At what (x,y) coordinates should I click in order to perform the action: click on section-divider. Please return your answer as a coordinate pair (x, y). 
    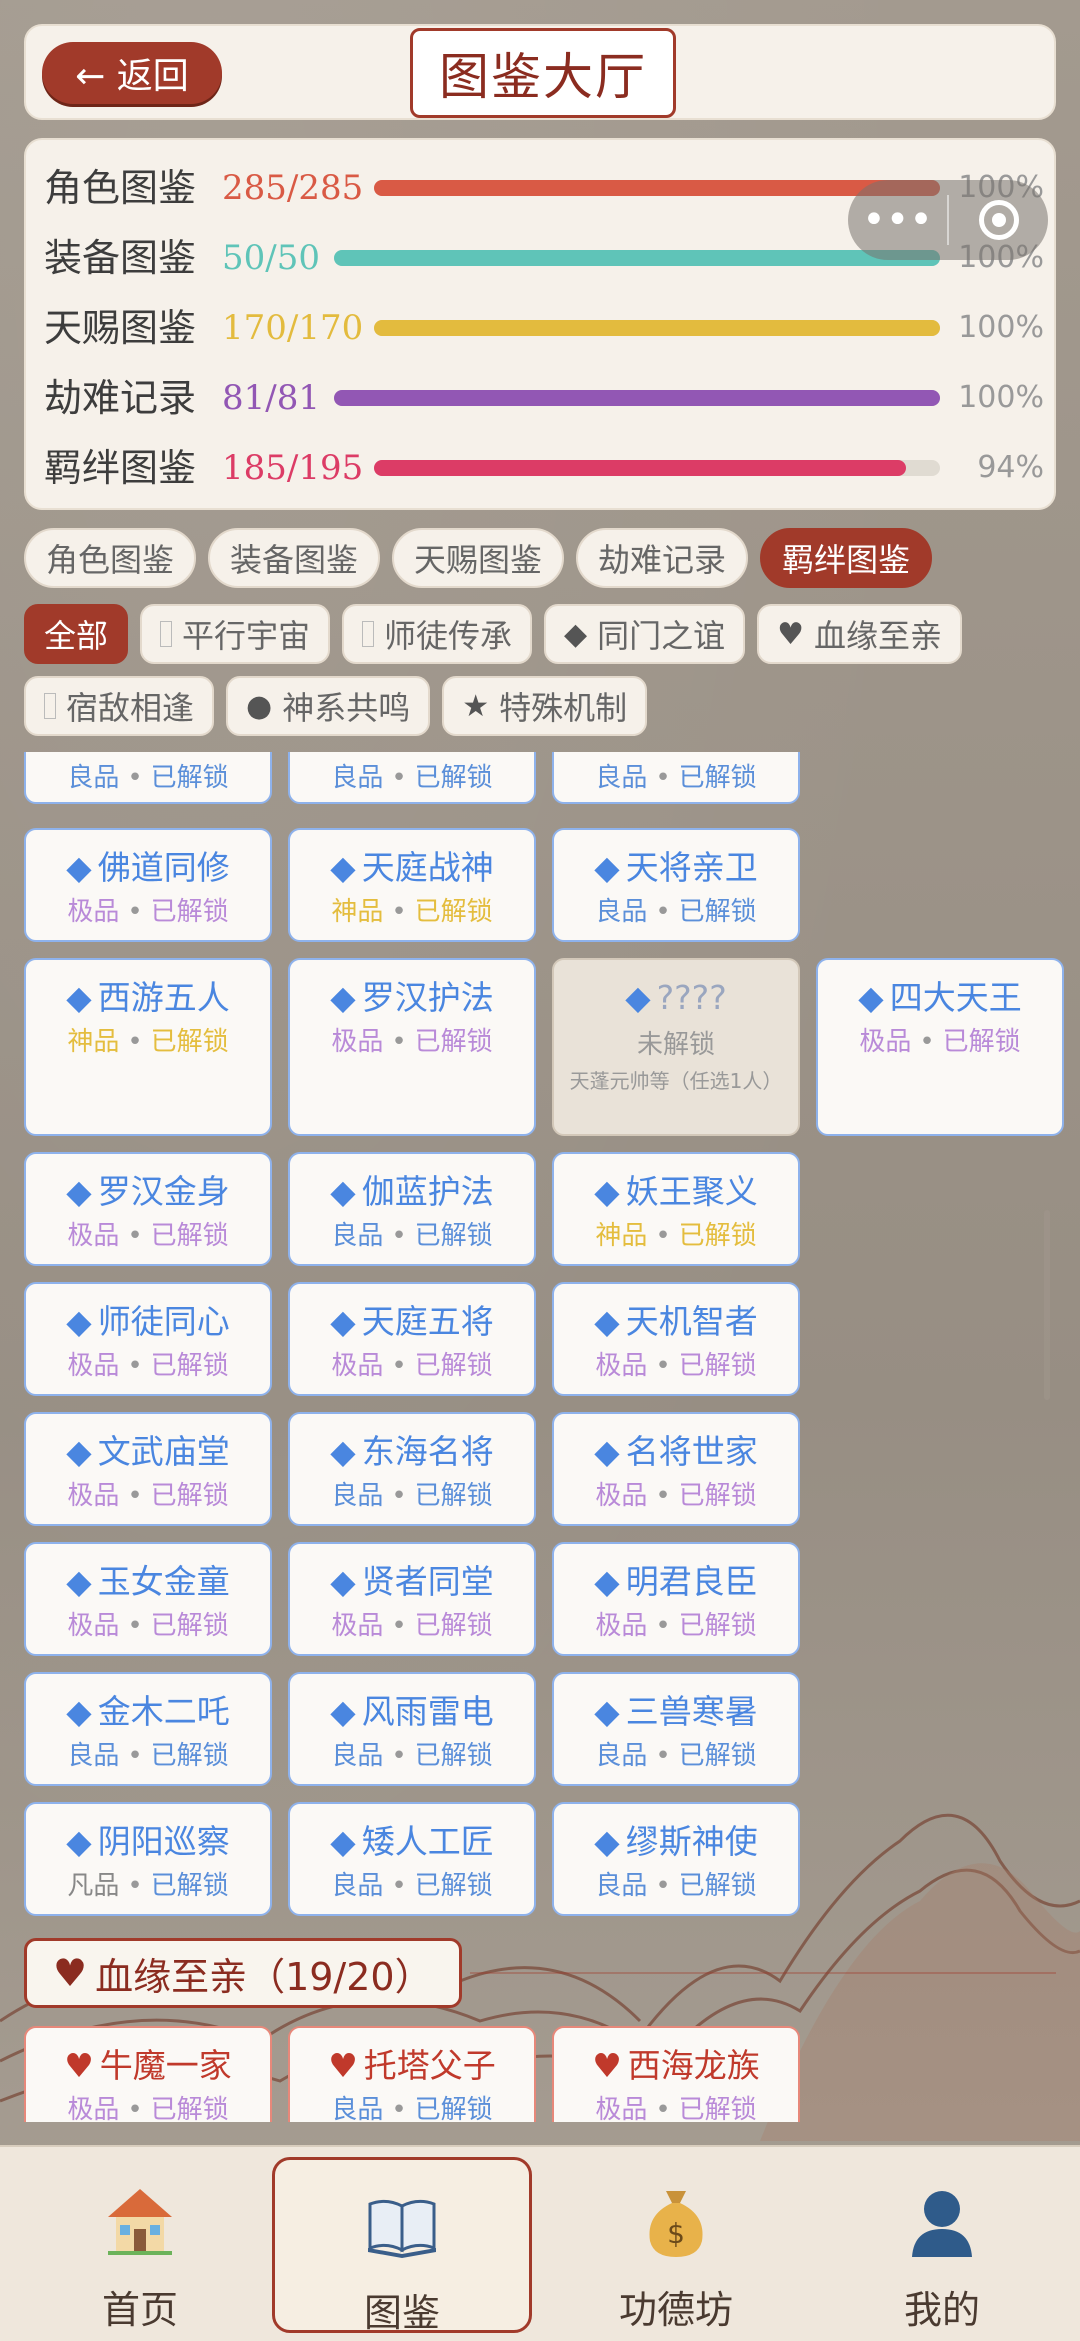
    Looking at the image, I should click on (763, 1973).